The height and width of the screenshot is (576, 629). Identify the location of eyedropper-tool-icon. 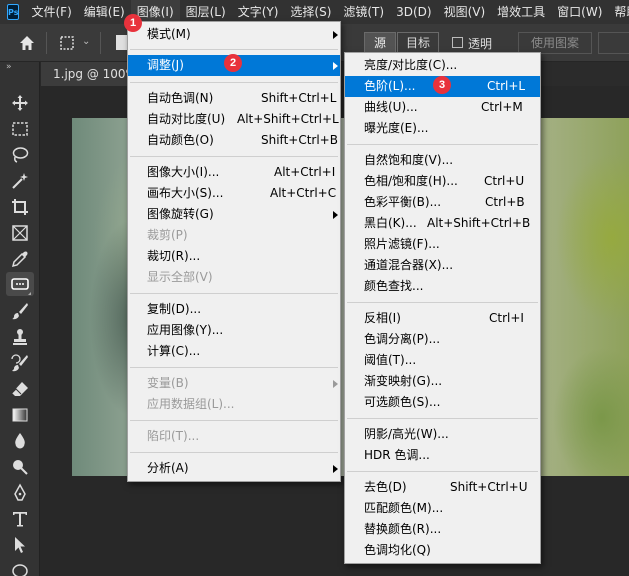
(20, 259).